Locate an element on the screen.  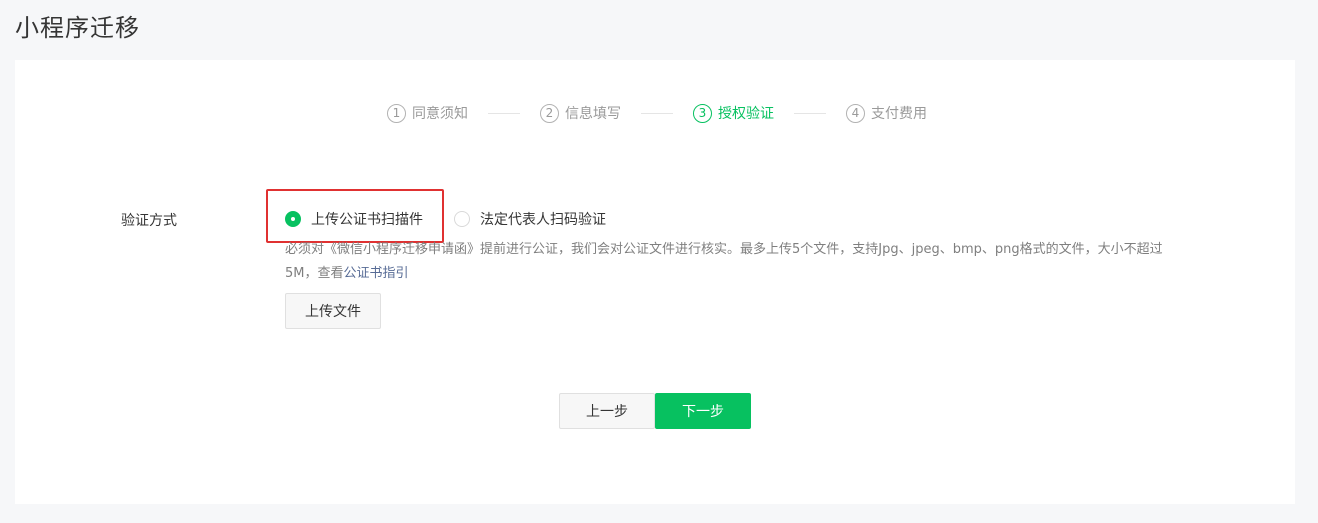
step-number: 1 is located at coordinates (396, 113).